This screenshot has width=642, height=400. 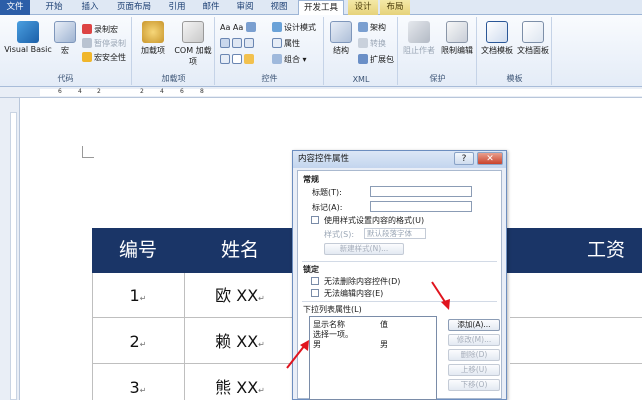 I want to click on arrow-to-list, so click(x=297, y=354).